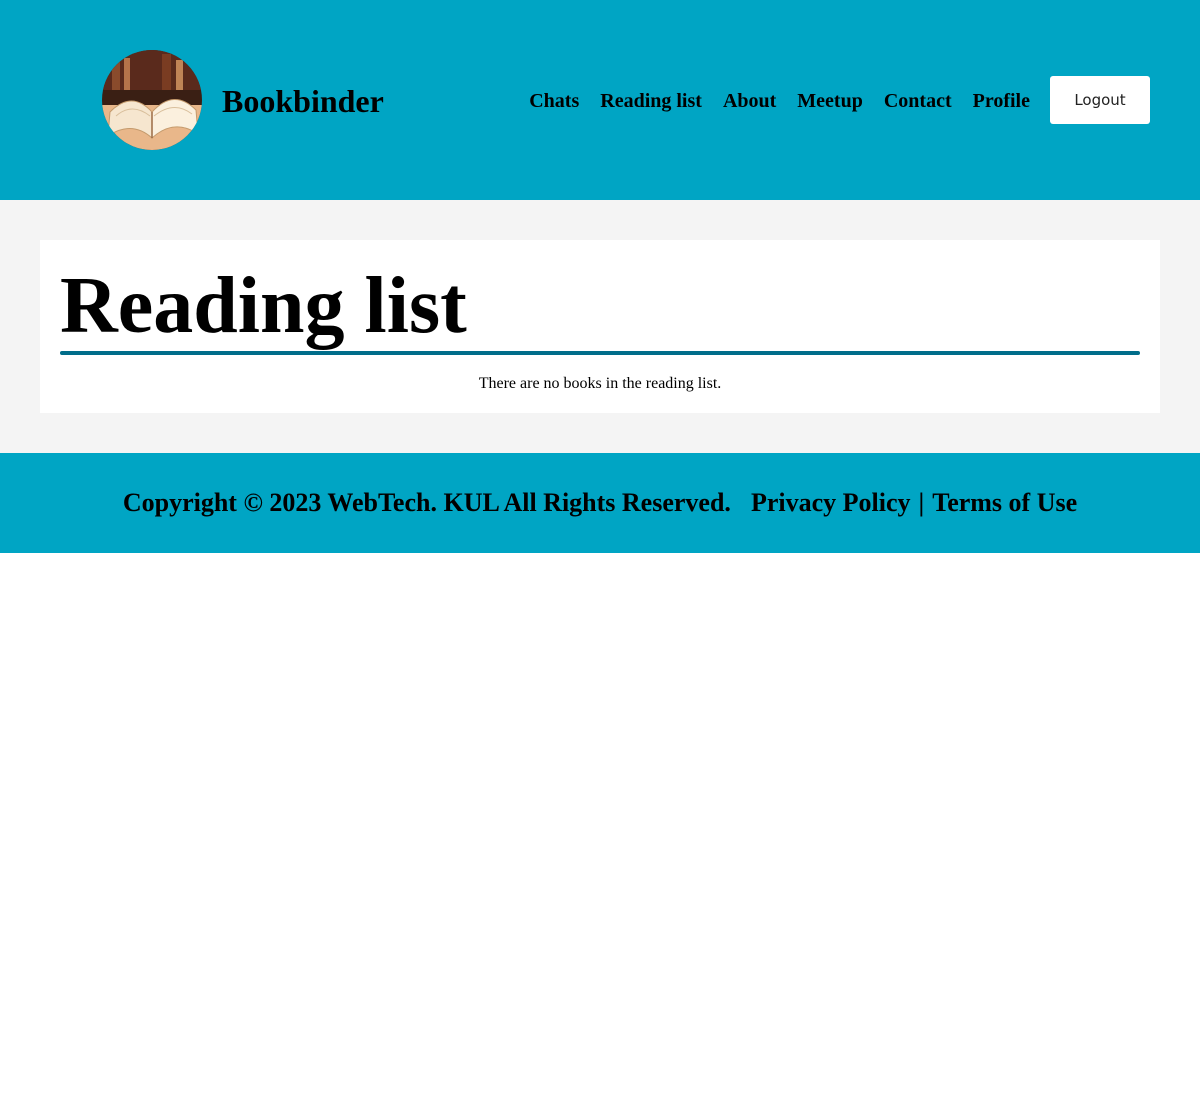 The width and height of the screenshot is (1200, 1100). I want to click on nav-profile: Profile, so click(1001, 101).